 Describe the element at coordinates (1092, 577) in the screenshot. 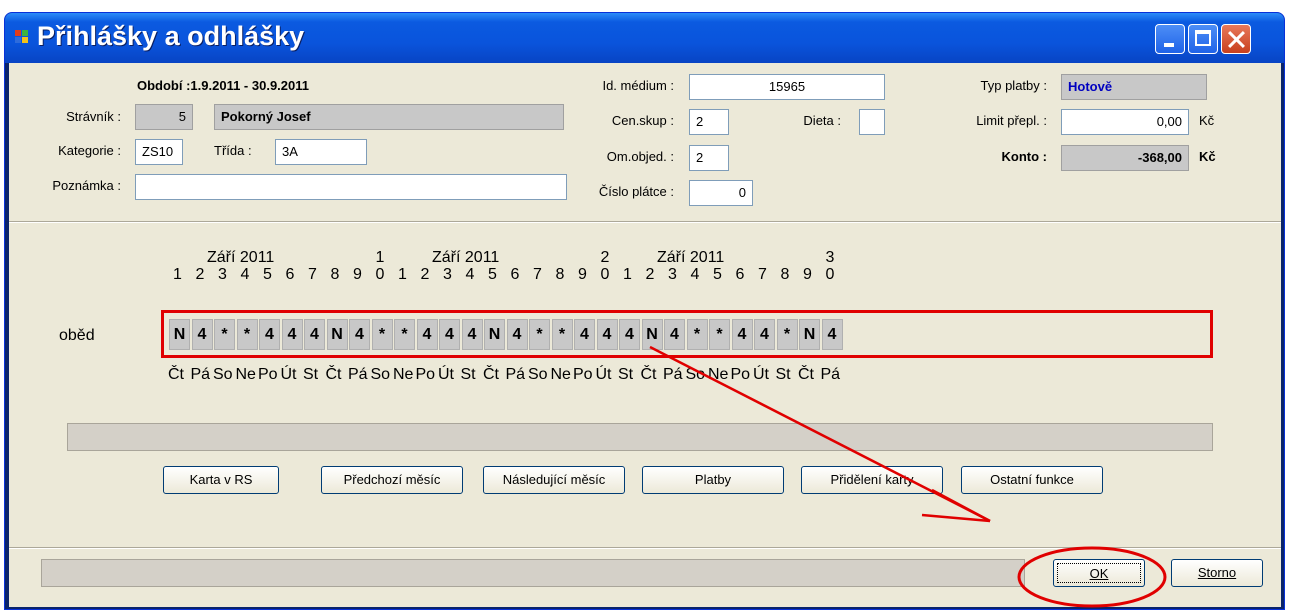

I see `annotation-ok-circle` at that location.